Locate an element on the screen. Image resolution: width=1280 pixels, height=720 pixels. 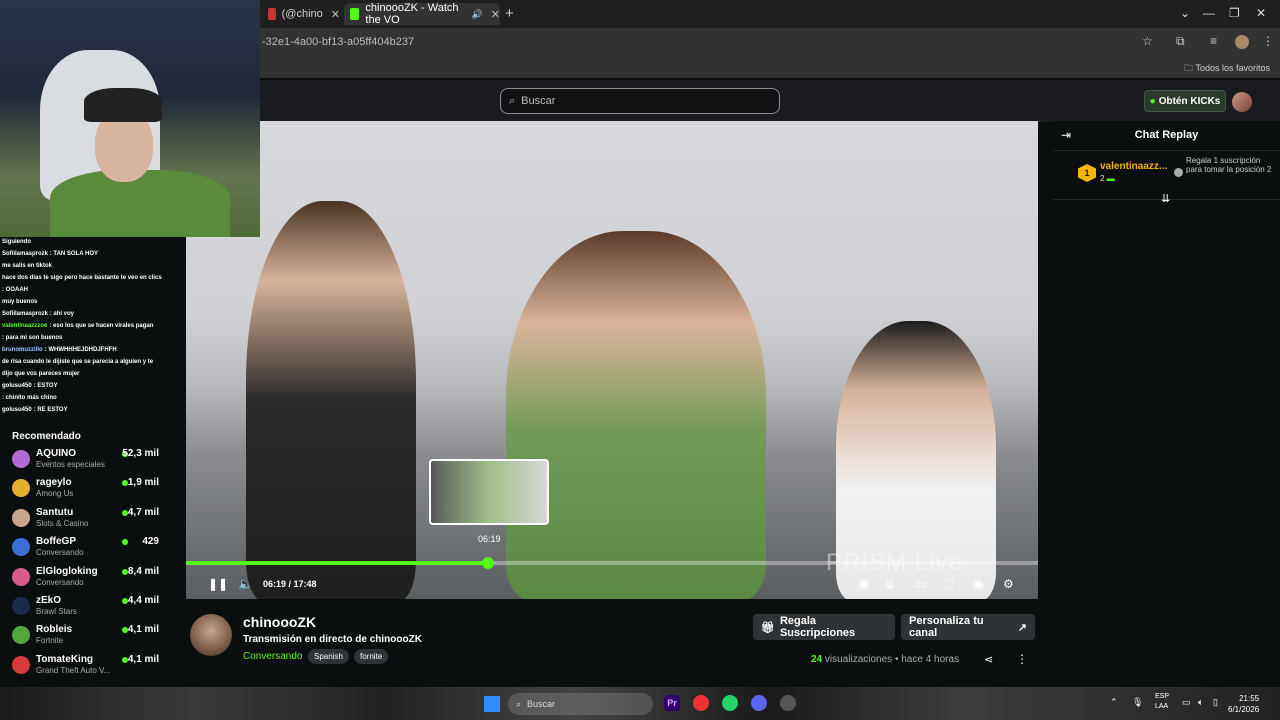
minimize-icon: — is located at coordinates (1209, 13).